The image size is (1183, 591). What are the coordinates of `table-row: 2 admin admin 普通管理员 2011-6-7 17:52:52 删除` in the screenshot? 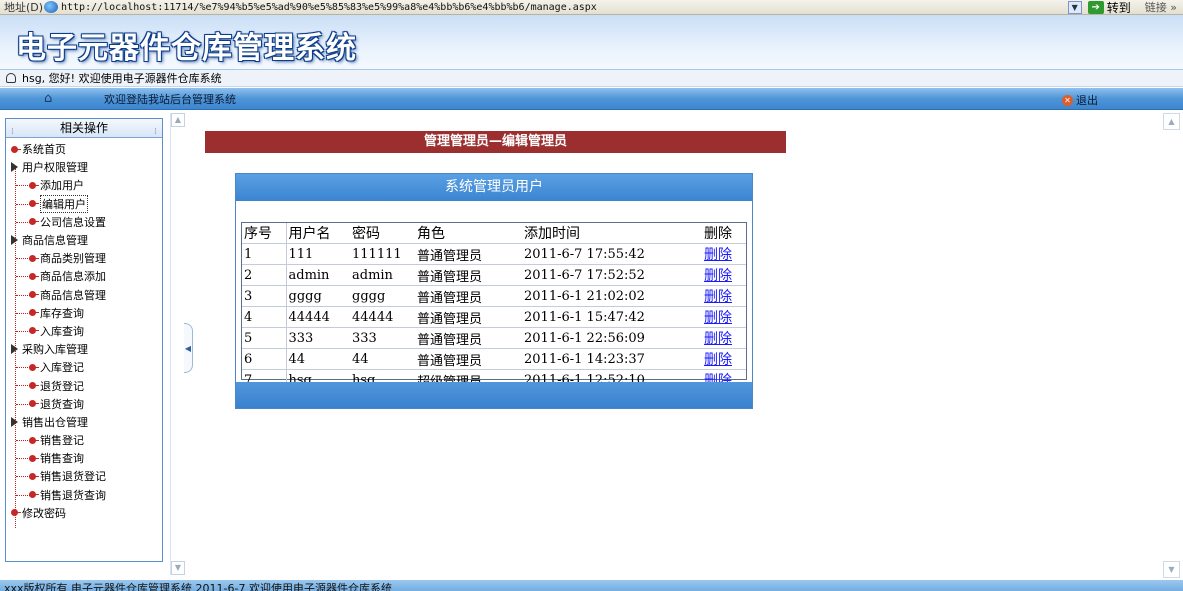 It's located at (494, 275).